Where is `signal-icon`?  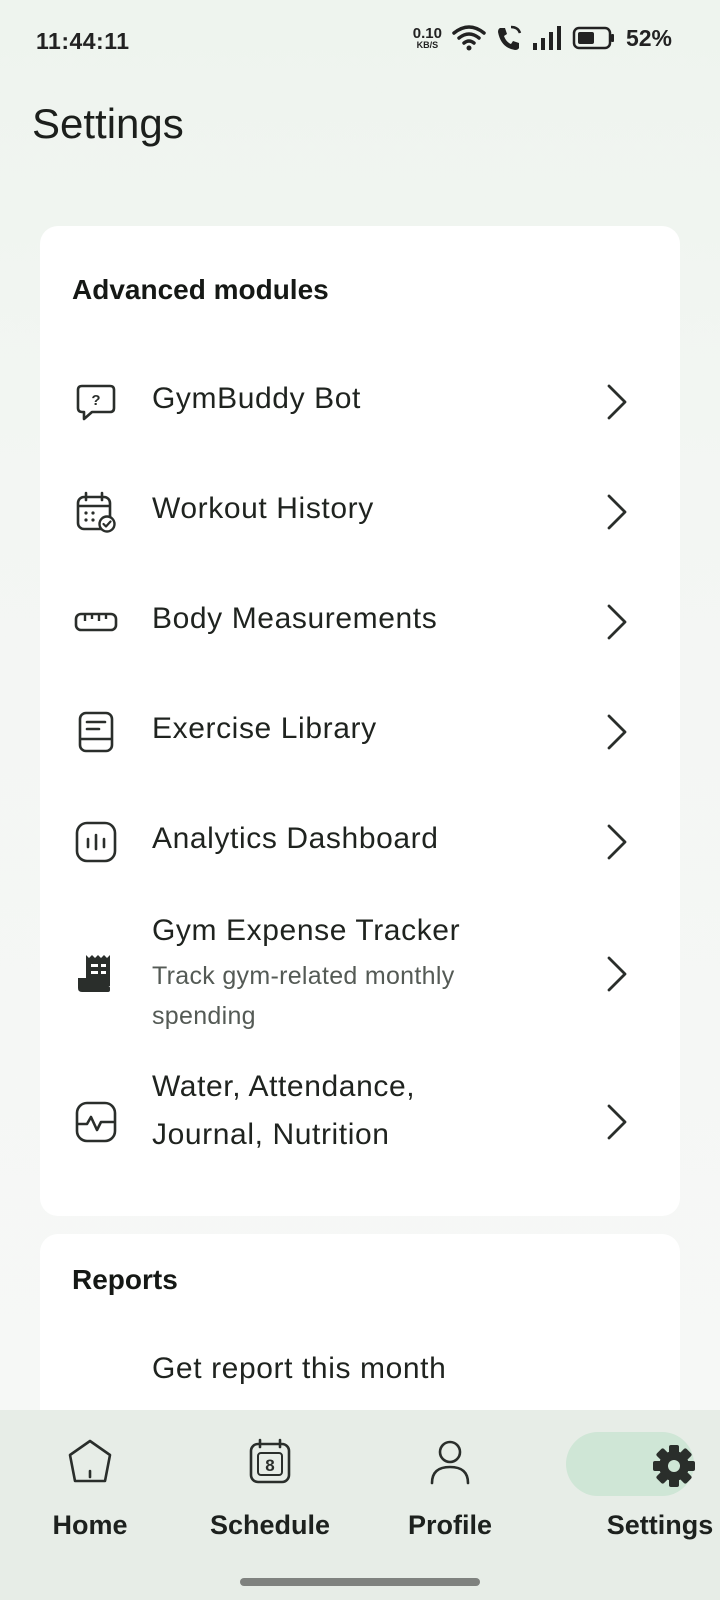
signal-icon is located at coordinates (546, 38).